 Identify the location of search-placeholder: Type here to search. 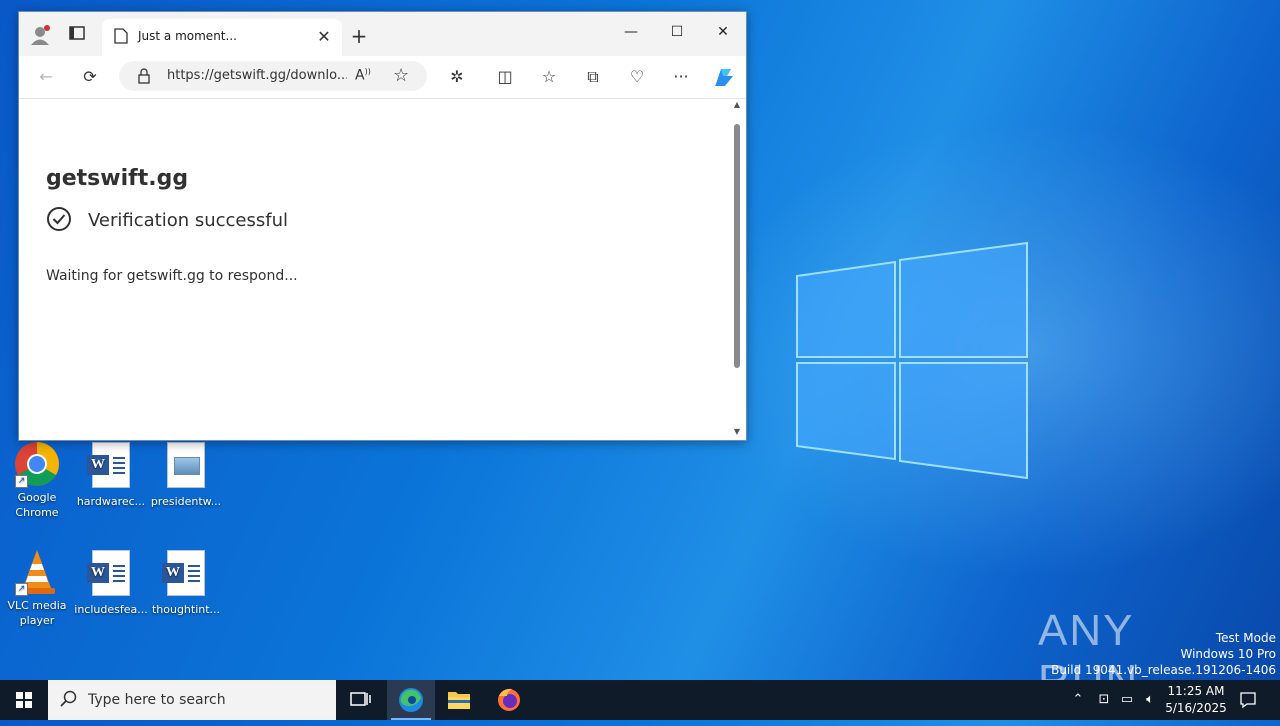
(157, 700).